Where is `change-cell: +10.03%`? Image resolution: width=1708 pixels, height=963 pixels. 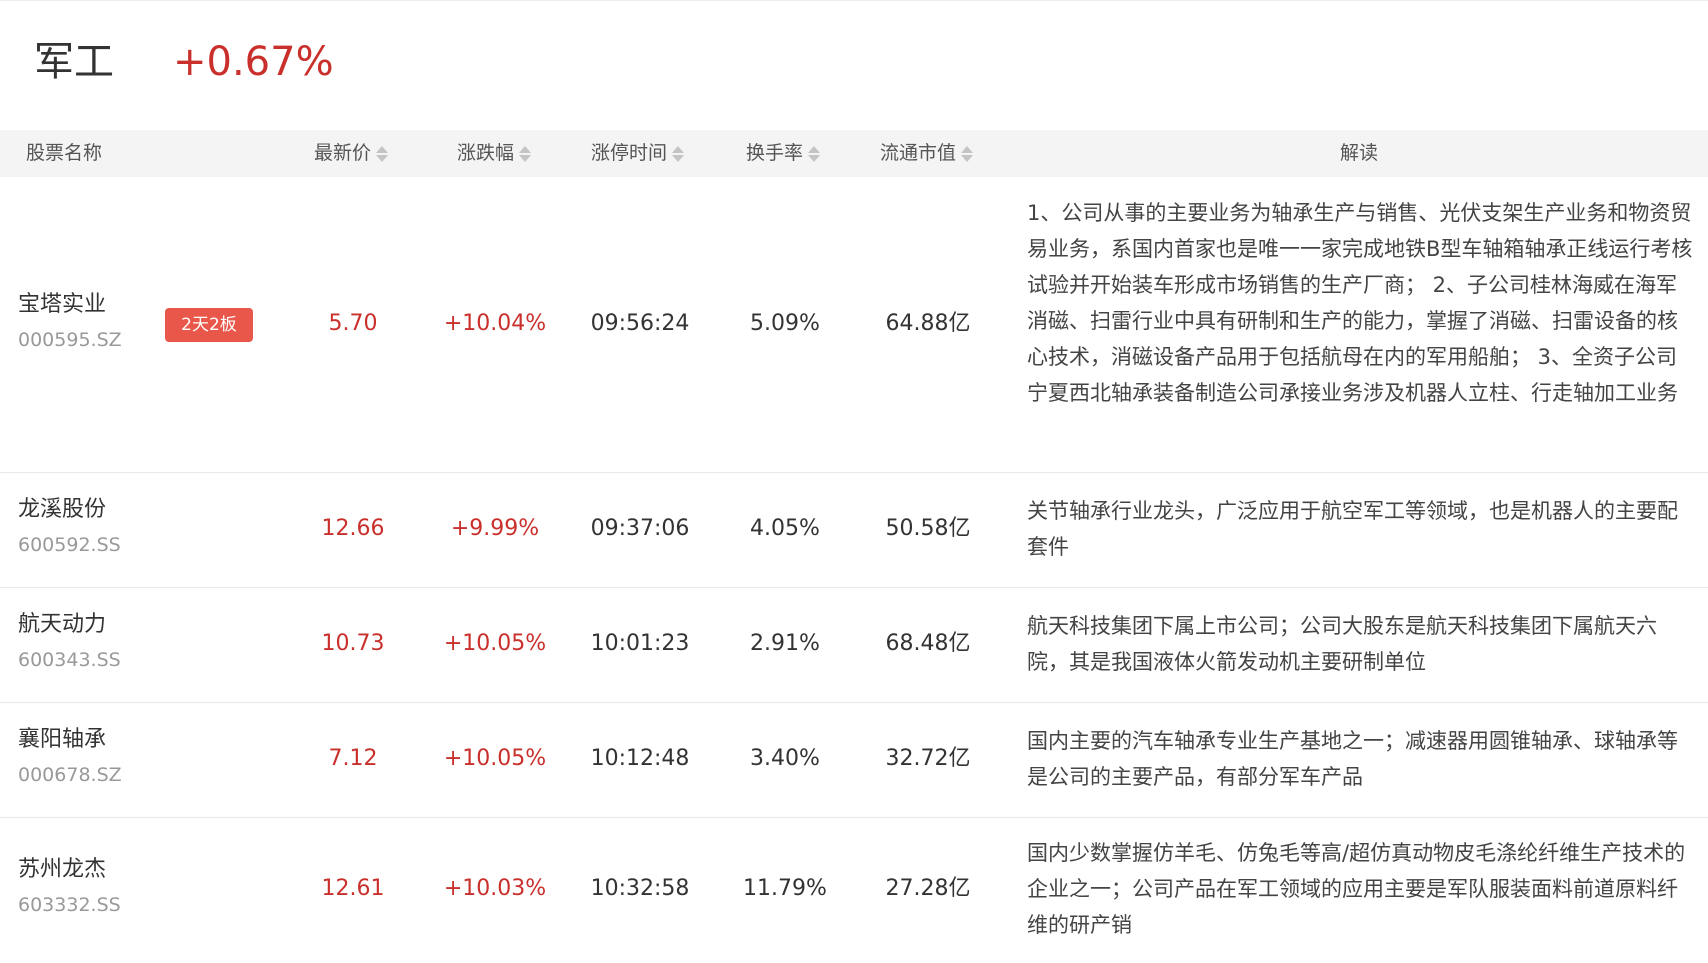
change-cell: +10.03% is located at coordinates (495, 888).